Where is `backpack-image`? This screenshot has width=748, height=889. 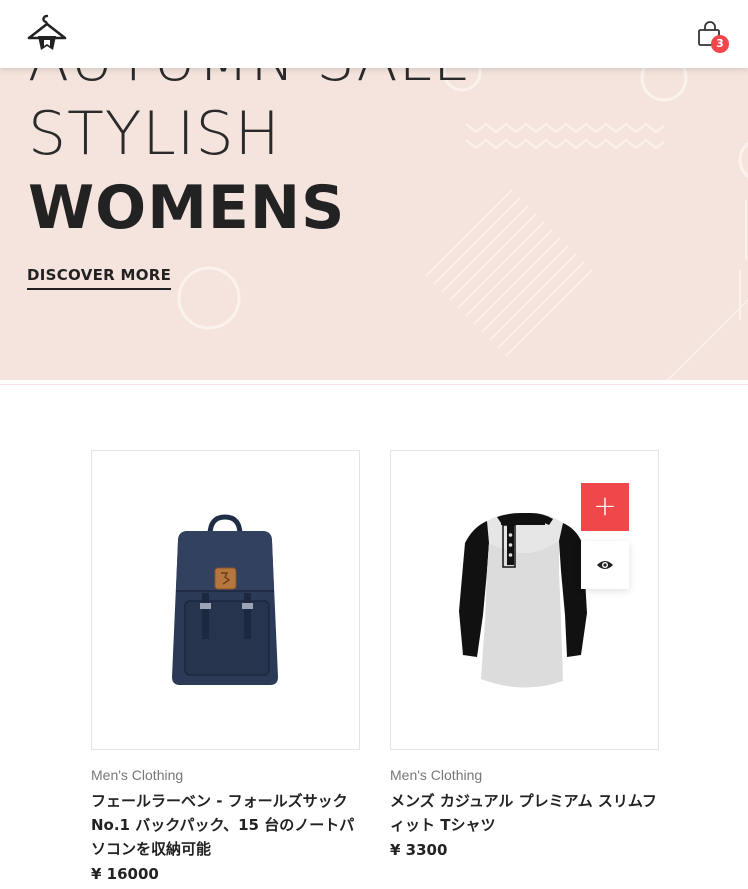 backpack-image is located at coordinates (225, 599).